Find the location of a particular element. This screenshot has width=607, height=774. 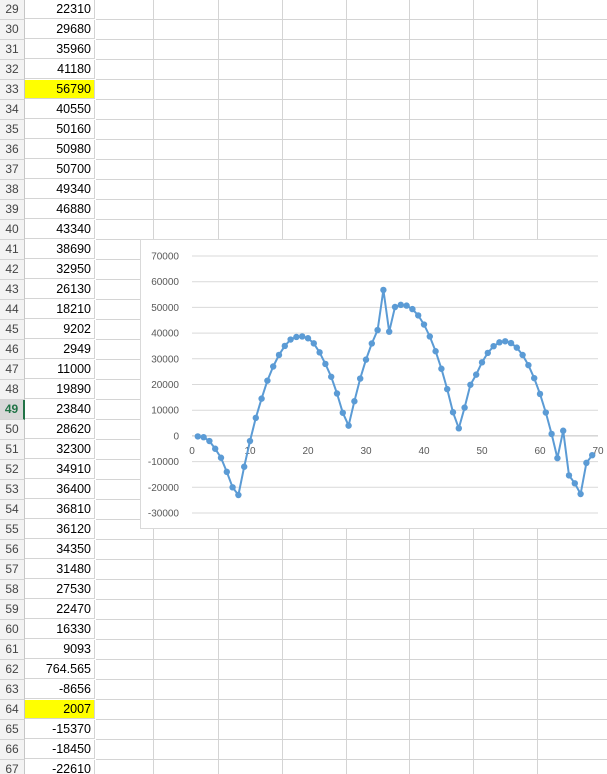

row-header: 35 is located at coordinates (12, 130).